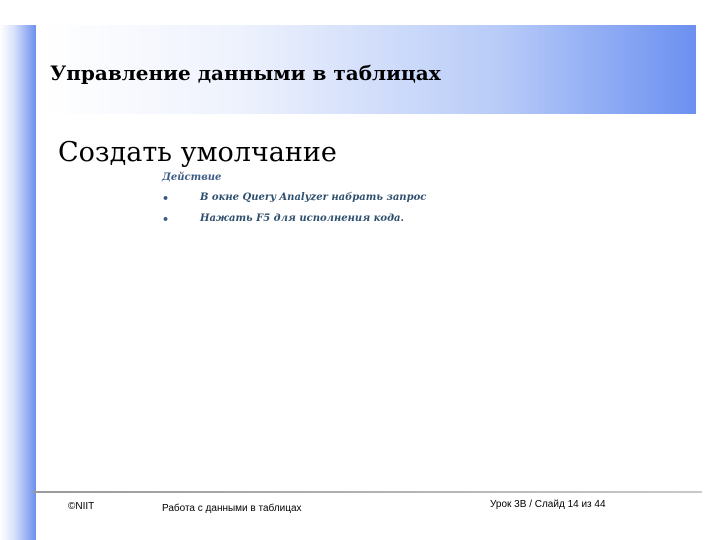  What do you see at coordinates (192, 177) in the screenshot?
I see `section-label: Действие` at bounding box center [192, 177].